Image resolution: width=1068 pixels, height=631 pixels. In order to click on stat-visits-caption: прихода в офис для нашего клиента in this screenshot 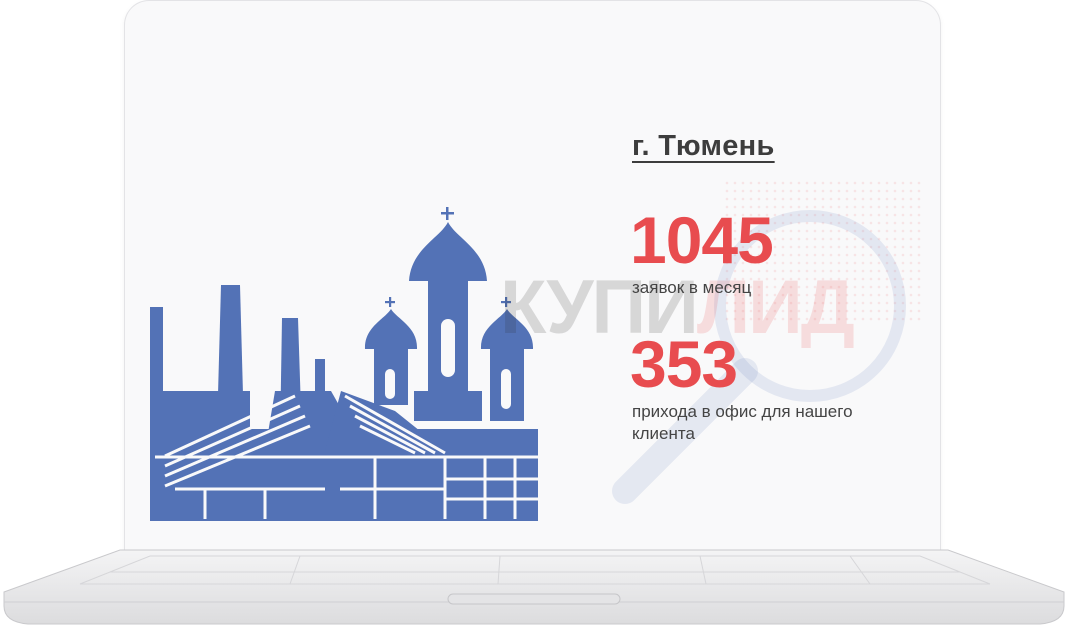, I will do `click(742, 422)`.